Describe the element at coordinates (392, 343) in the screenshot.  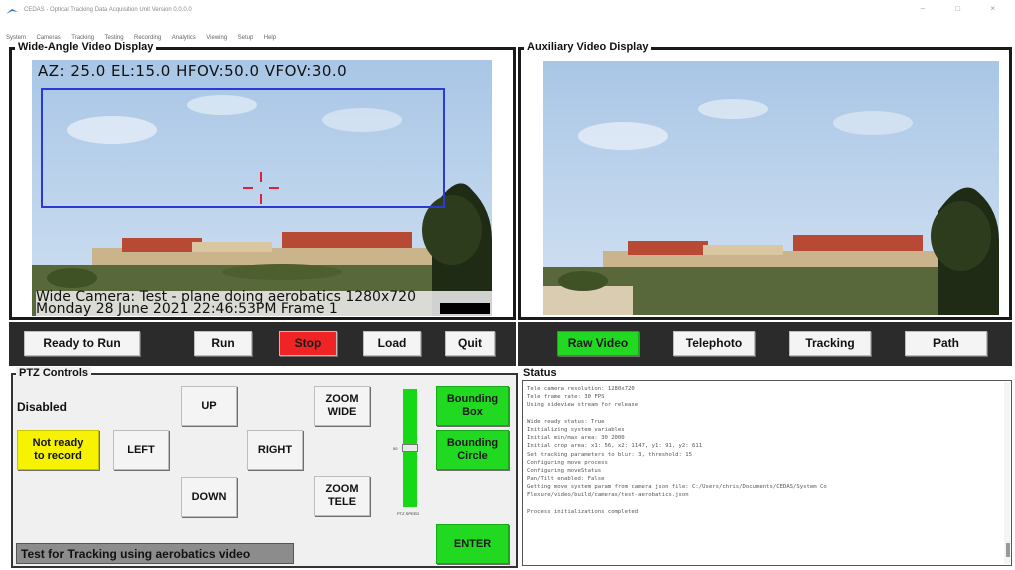
I see `load-button: Load` at that location.